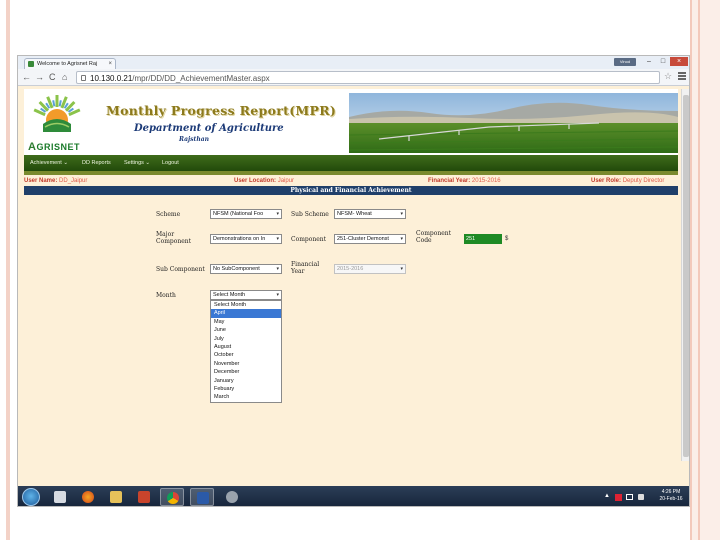 The width and height of the screenshot is (720, 540). Describe the element at coordinates (168, 214) in the screenshot. I see `scheme-label: Scheme` at that location.